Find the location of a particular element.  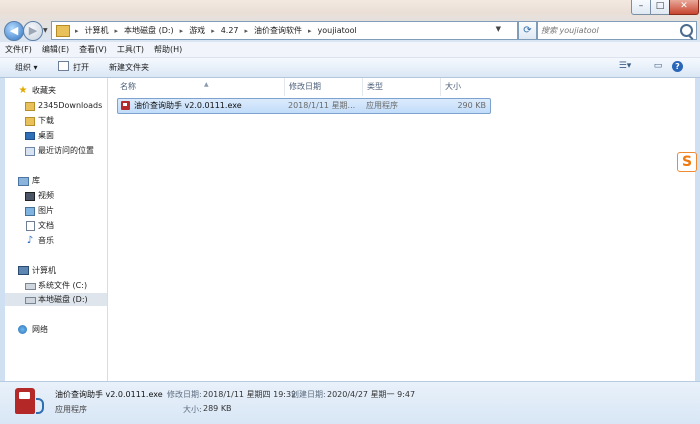

nav-music: ♪ 音乐 is located at coordinates (56, 240).